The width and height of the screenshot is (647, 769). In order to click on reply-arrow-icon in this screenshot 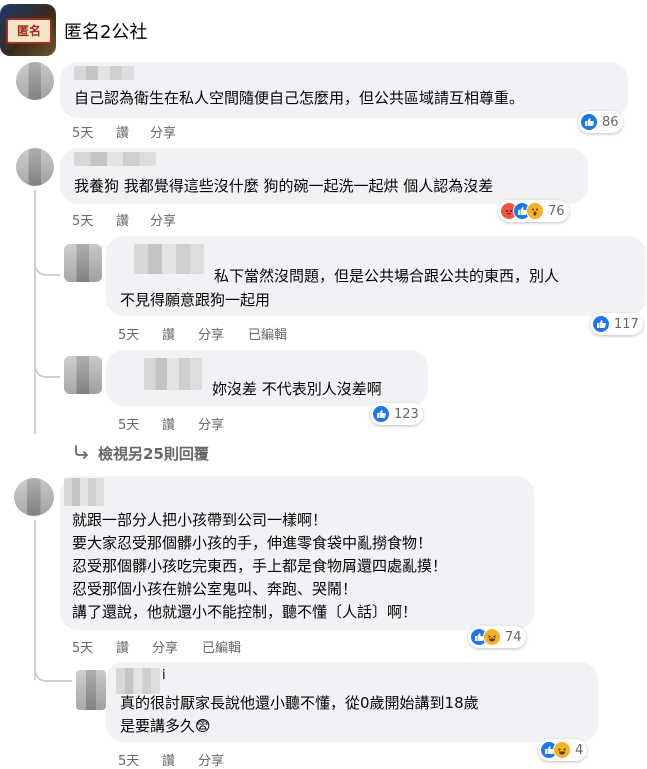, I will do `click(82, 453)`.